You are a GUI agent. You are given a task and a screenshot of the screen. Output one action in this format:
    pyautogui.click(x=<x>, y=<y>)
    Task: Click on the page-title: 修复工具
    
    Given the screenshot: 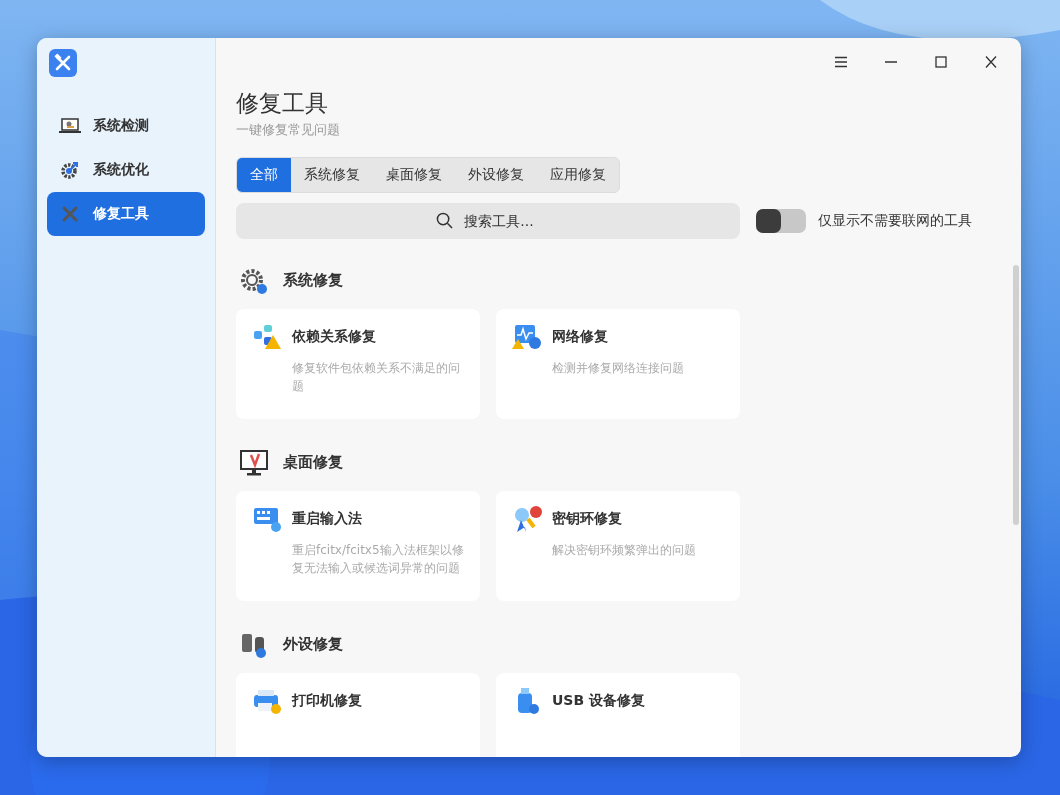 What is the action you would take?
    pyautogui.click(x=282, y=104)
    